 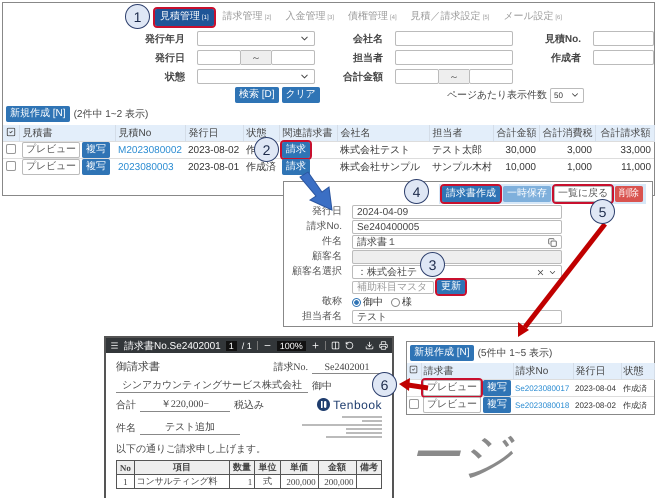 I want to click on table-cell: 3,000, so click(x=579, y=150).